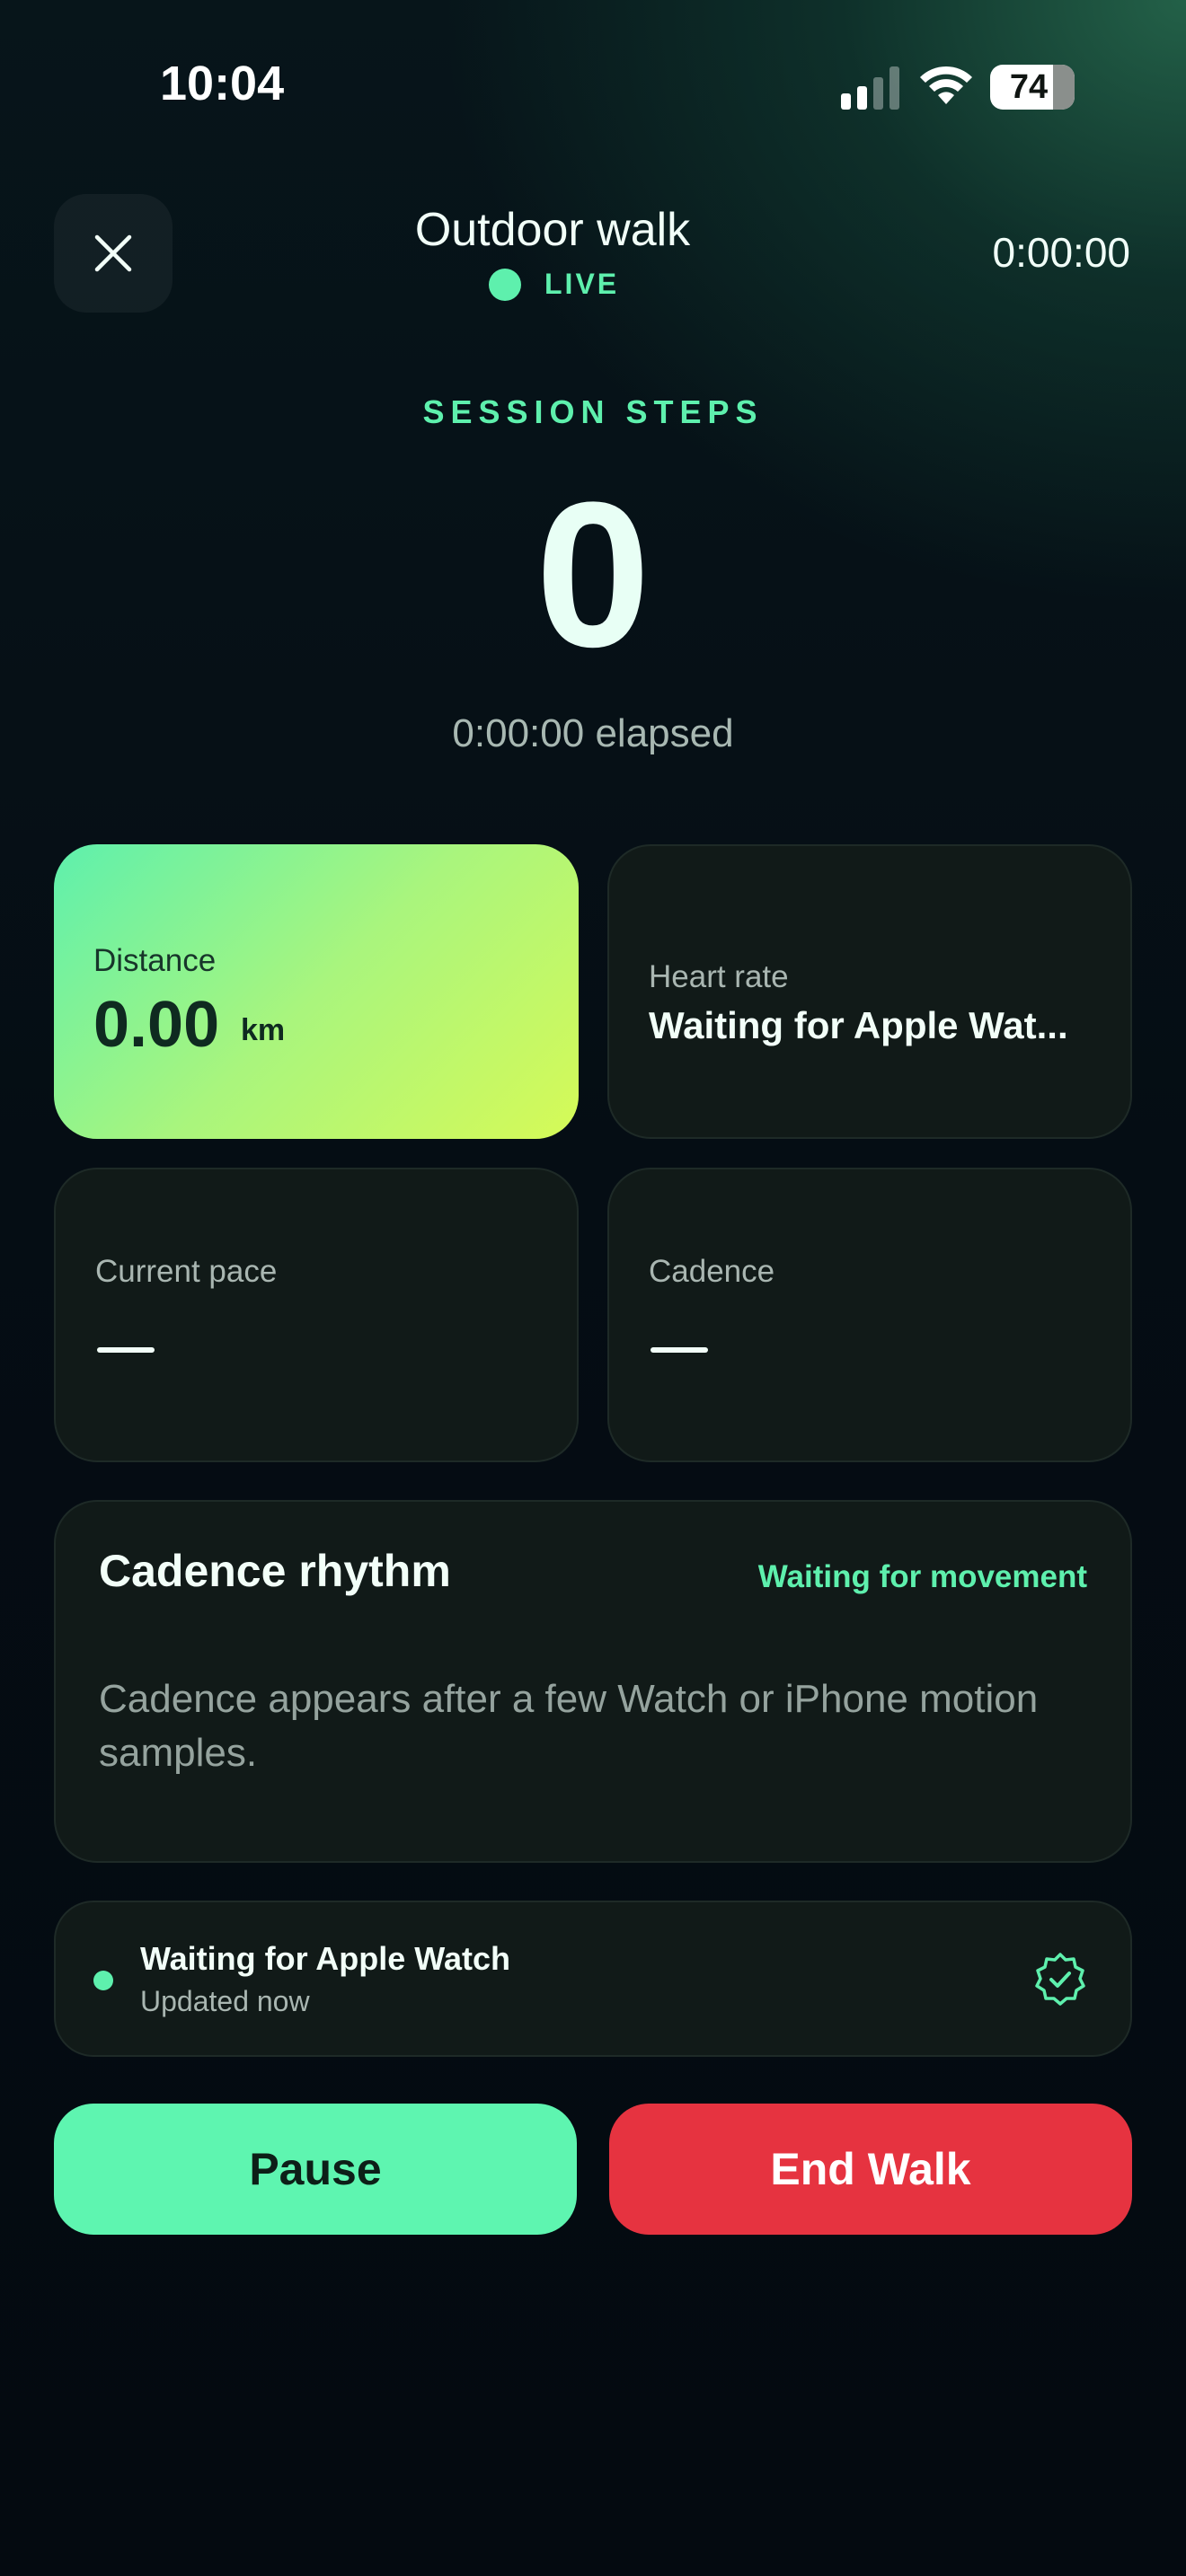 The width and height of the screenshot is (1186, 2576). I want to click on cadence-label: Cadence, so click(712, 1271).